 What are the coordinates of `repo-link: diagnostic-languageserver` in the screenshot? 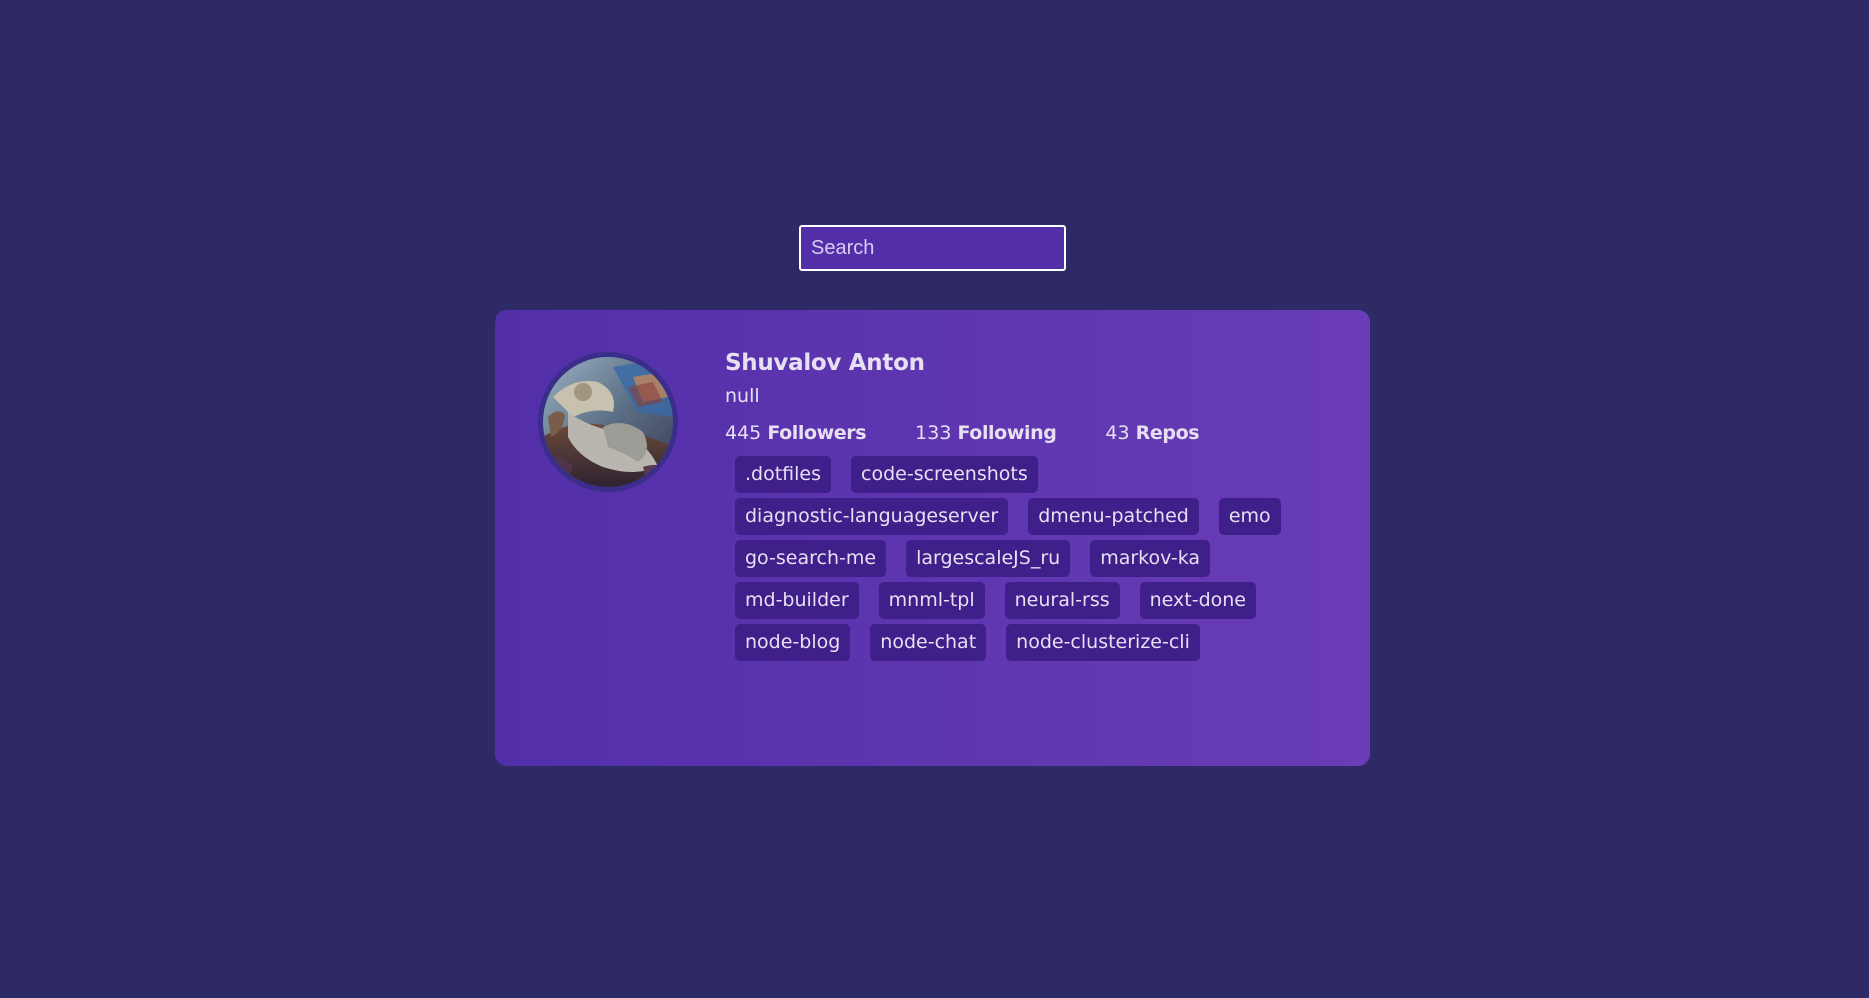 It's located at (872, 517).